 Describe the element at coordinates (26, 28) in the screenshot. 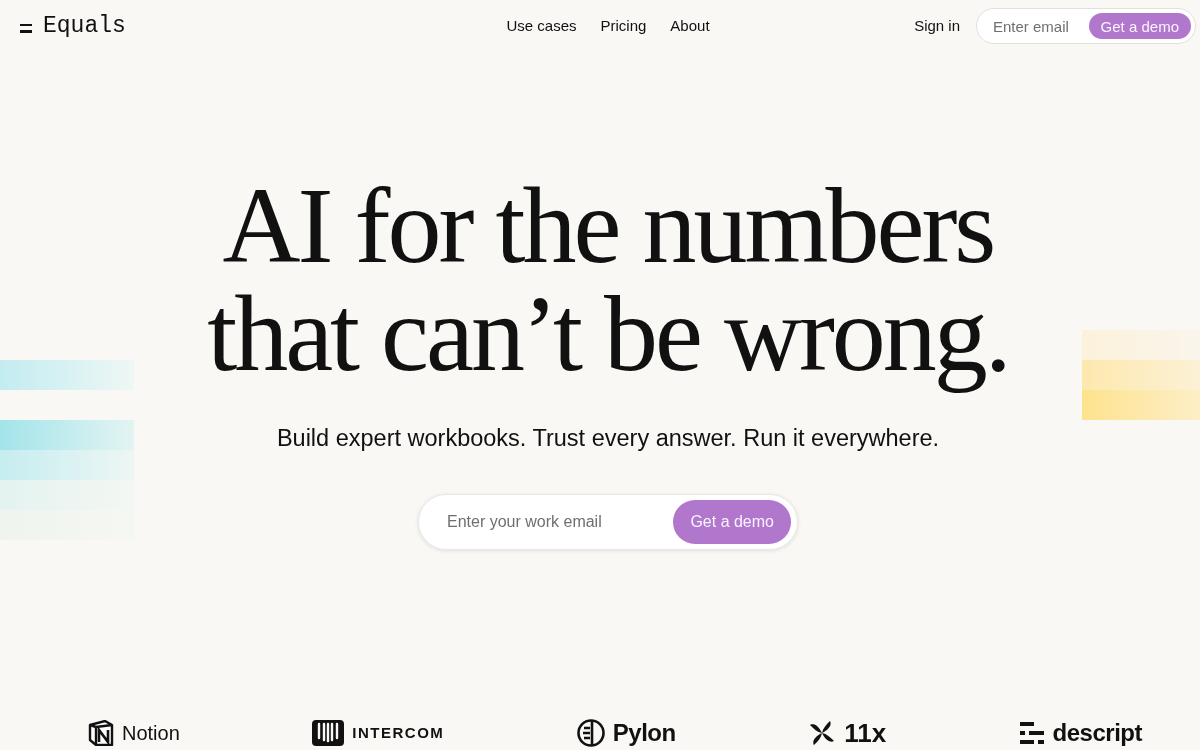

I see `equals-sign-icon` at that location.